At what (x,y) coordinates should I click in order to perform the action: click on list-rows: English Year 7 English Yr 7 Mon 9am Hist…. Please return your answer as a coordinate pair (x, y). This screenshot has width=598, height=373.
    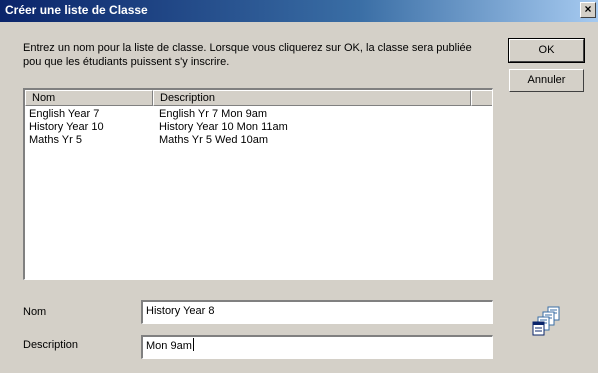
    Looking at the image, I should click on (258, 127).